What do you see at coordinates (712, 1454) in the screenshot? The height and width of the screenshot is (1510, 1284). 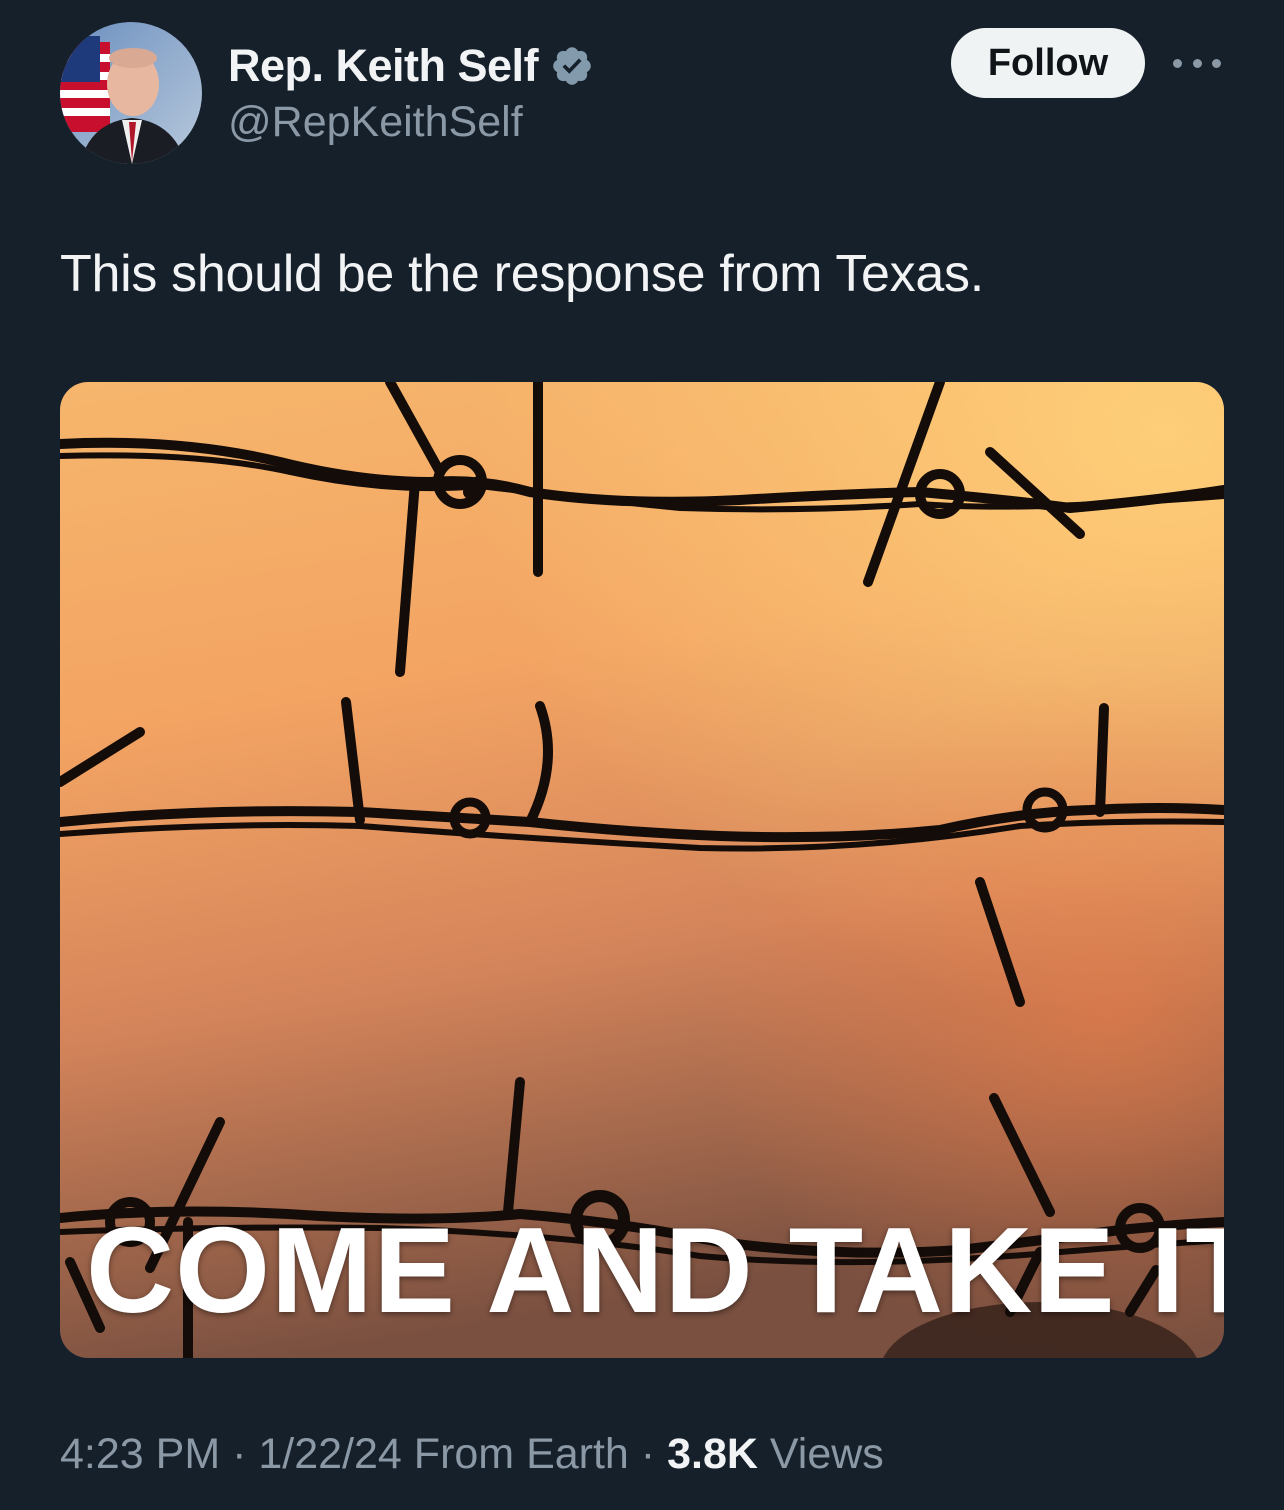 I see `views-count: 3.8K` at bounding box center [712, 1454].